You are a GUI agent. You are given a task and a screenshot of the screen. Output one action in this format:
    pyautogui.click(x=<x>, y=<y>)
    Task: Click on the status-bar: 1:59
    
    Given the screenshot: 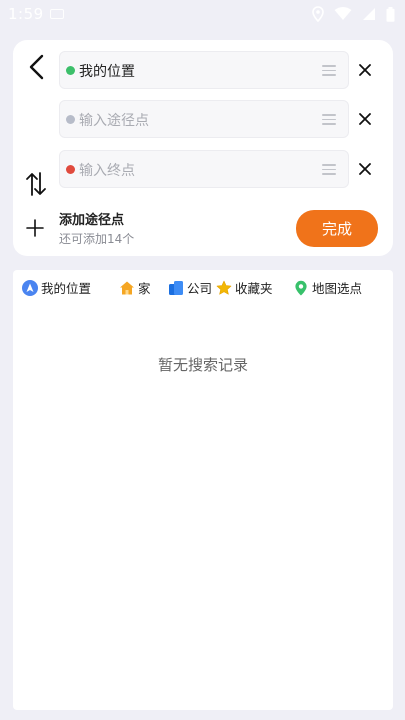 What is the action you would take?
    pyautogui.click(x=202, y=14)
    